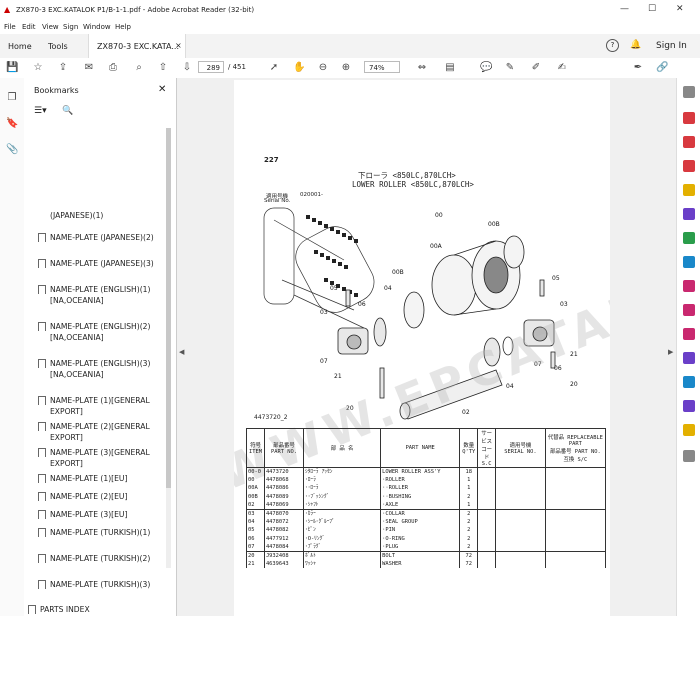 This screenshot has width=700, height=700. What do you see at coordinates (103, 369) in the screenshot?
I see `bookmark-item: NAME-PLATE (ENGLISH)(3)[NA,OCEANIA]` at bounding box center [103, 369].